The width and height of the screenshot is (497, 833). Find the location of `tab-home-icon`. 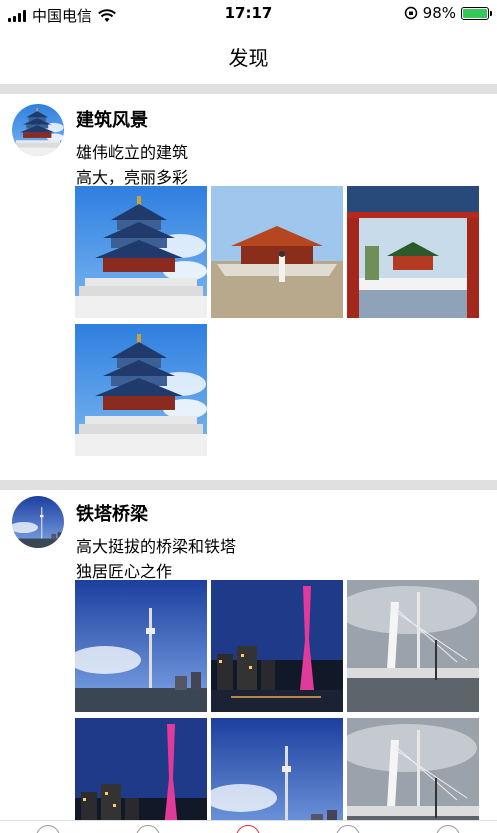

tab-home-icon is located at coordinates (48, 829).